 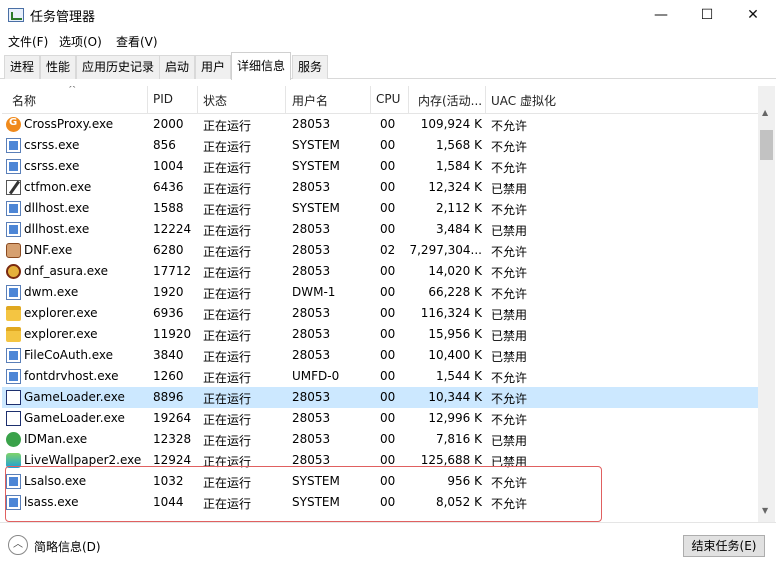 I want to click on table-row: ctfmon.exe 6436 正在运行 28053 00 12,324 K 已禁用, so click(x=380, y=187).